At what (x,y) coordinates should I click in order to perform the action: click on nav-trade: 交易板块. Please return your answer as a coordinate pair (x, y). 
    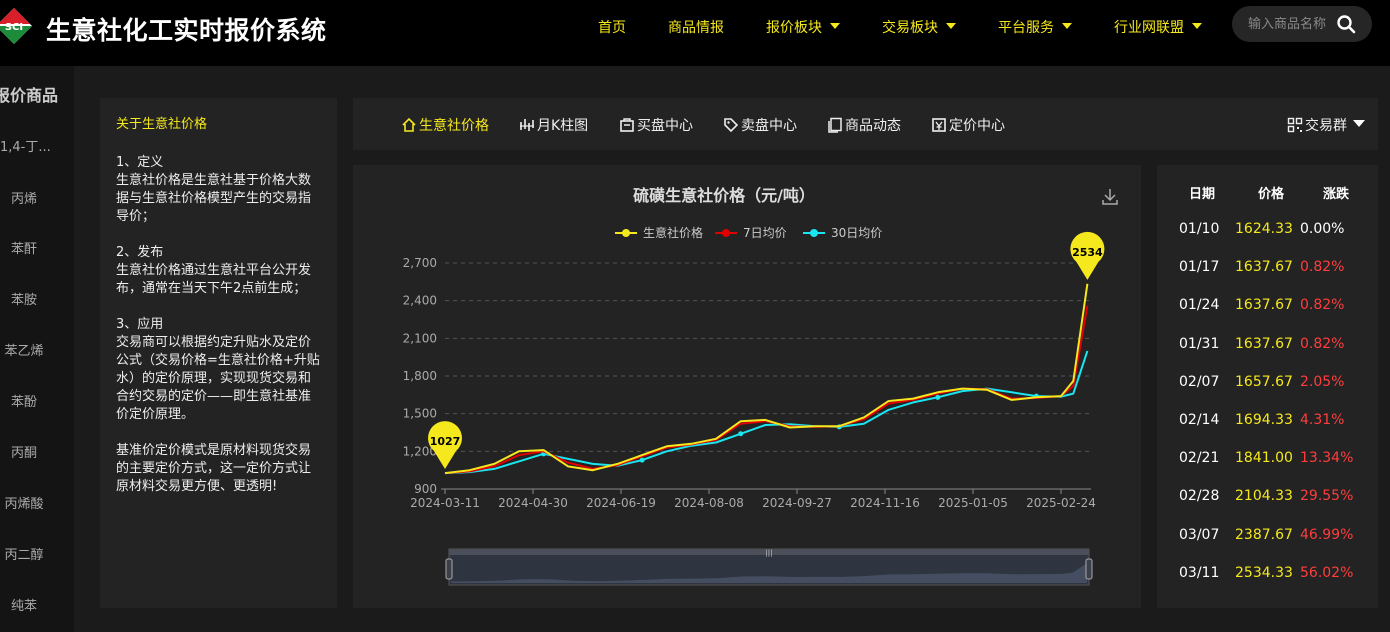
    Looking at the image, I should click on (919, 27).